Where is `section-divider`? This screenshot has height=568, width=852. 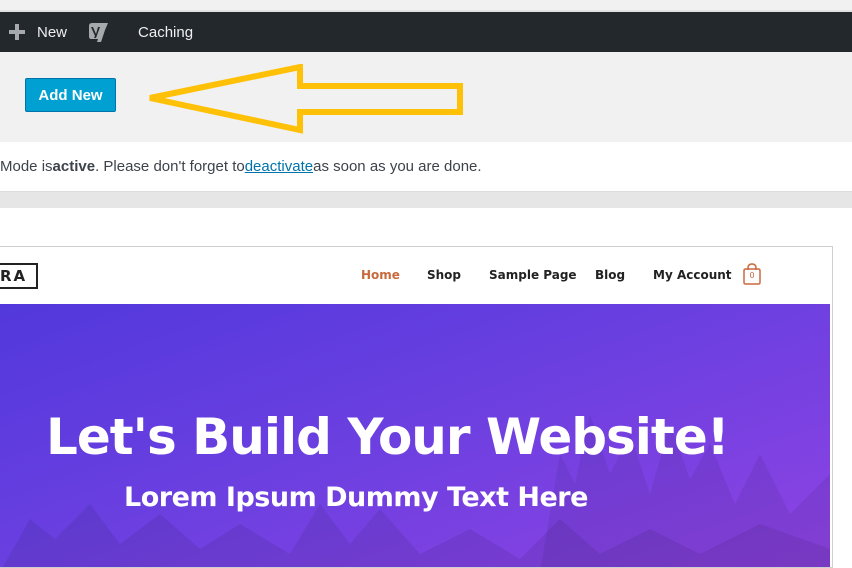
section-divider is located at coordinates (426, 200).